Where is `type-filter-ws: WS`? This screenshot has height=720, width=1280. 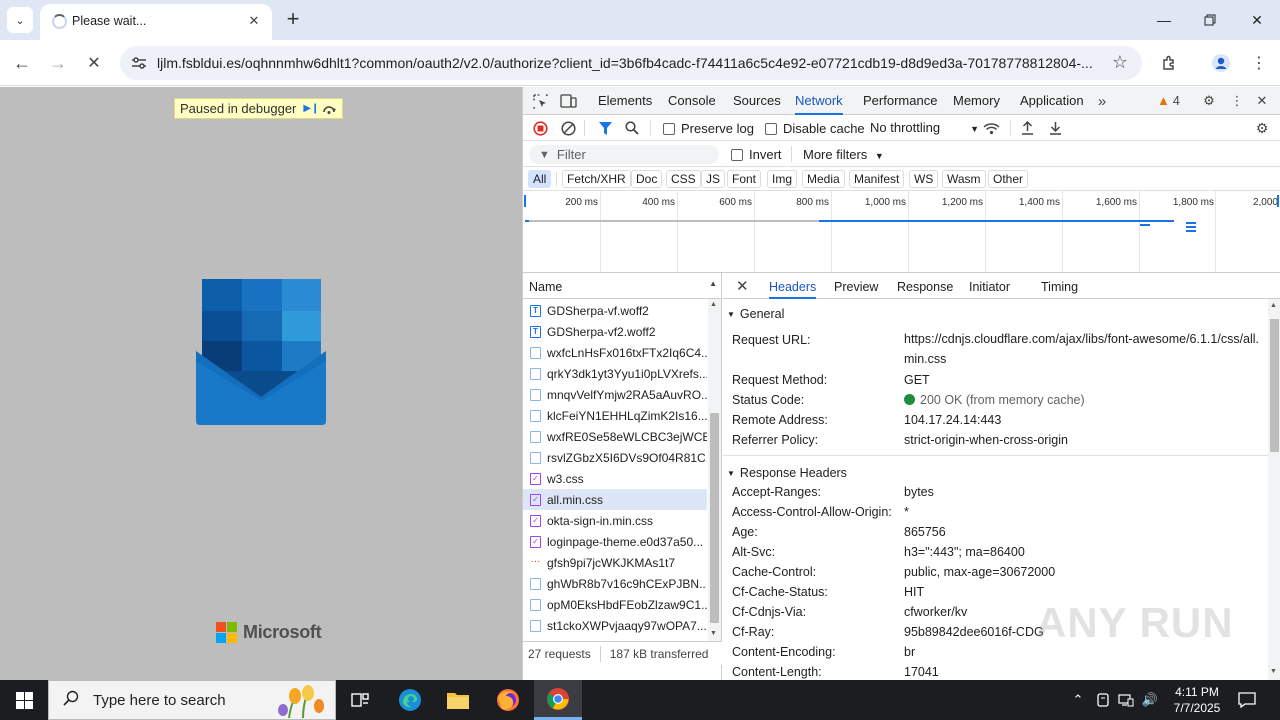 type-filter-ws: WS is located at coordinates (924, 179).